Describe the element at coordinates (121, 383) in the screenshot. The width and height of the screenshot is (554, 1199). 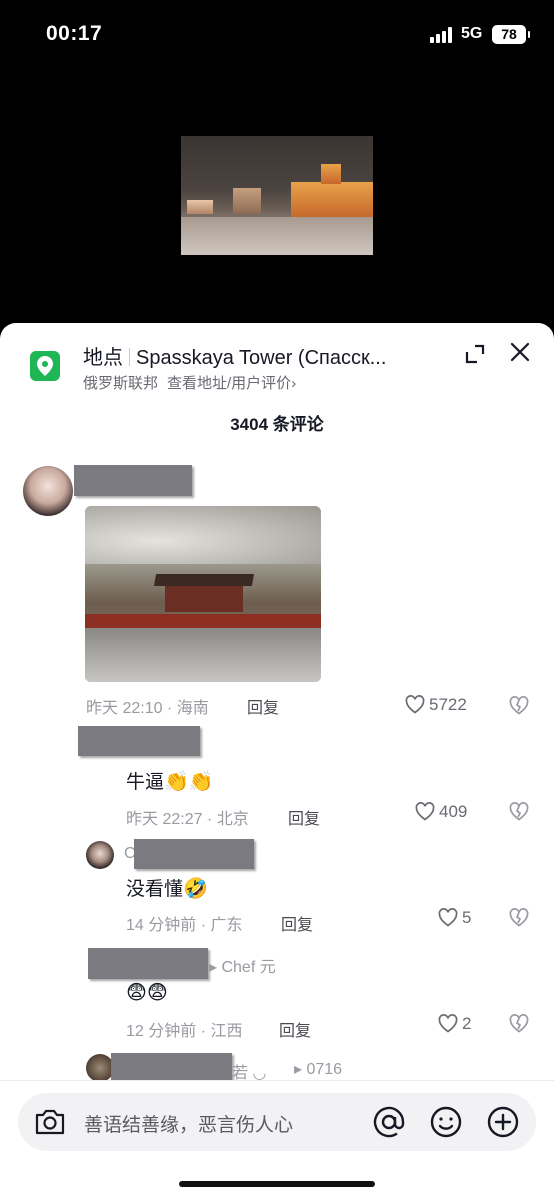
I see `location-region: 俄罗斯联邦` at that location.